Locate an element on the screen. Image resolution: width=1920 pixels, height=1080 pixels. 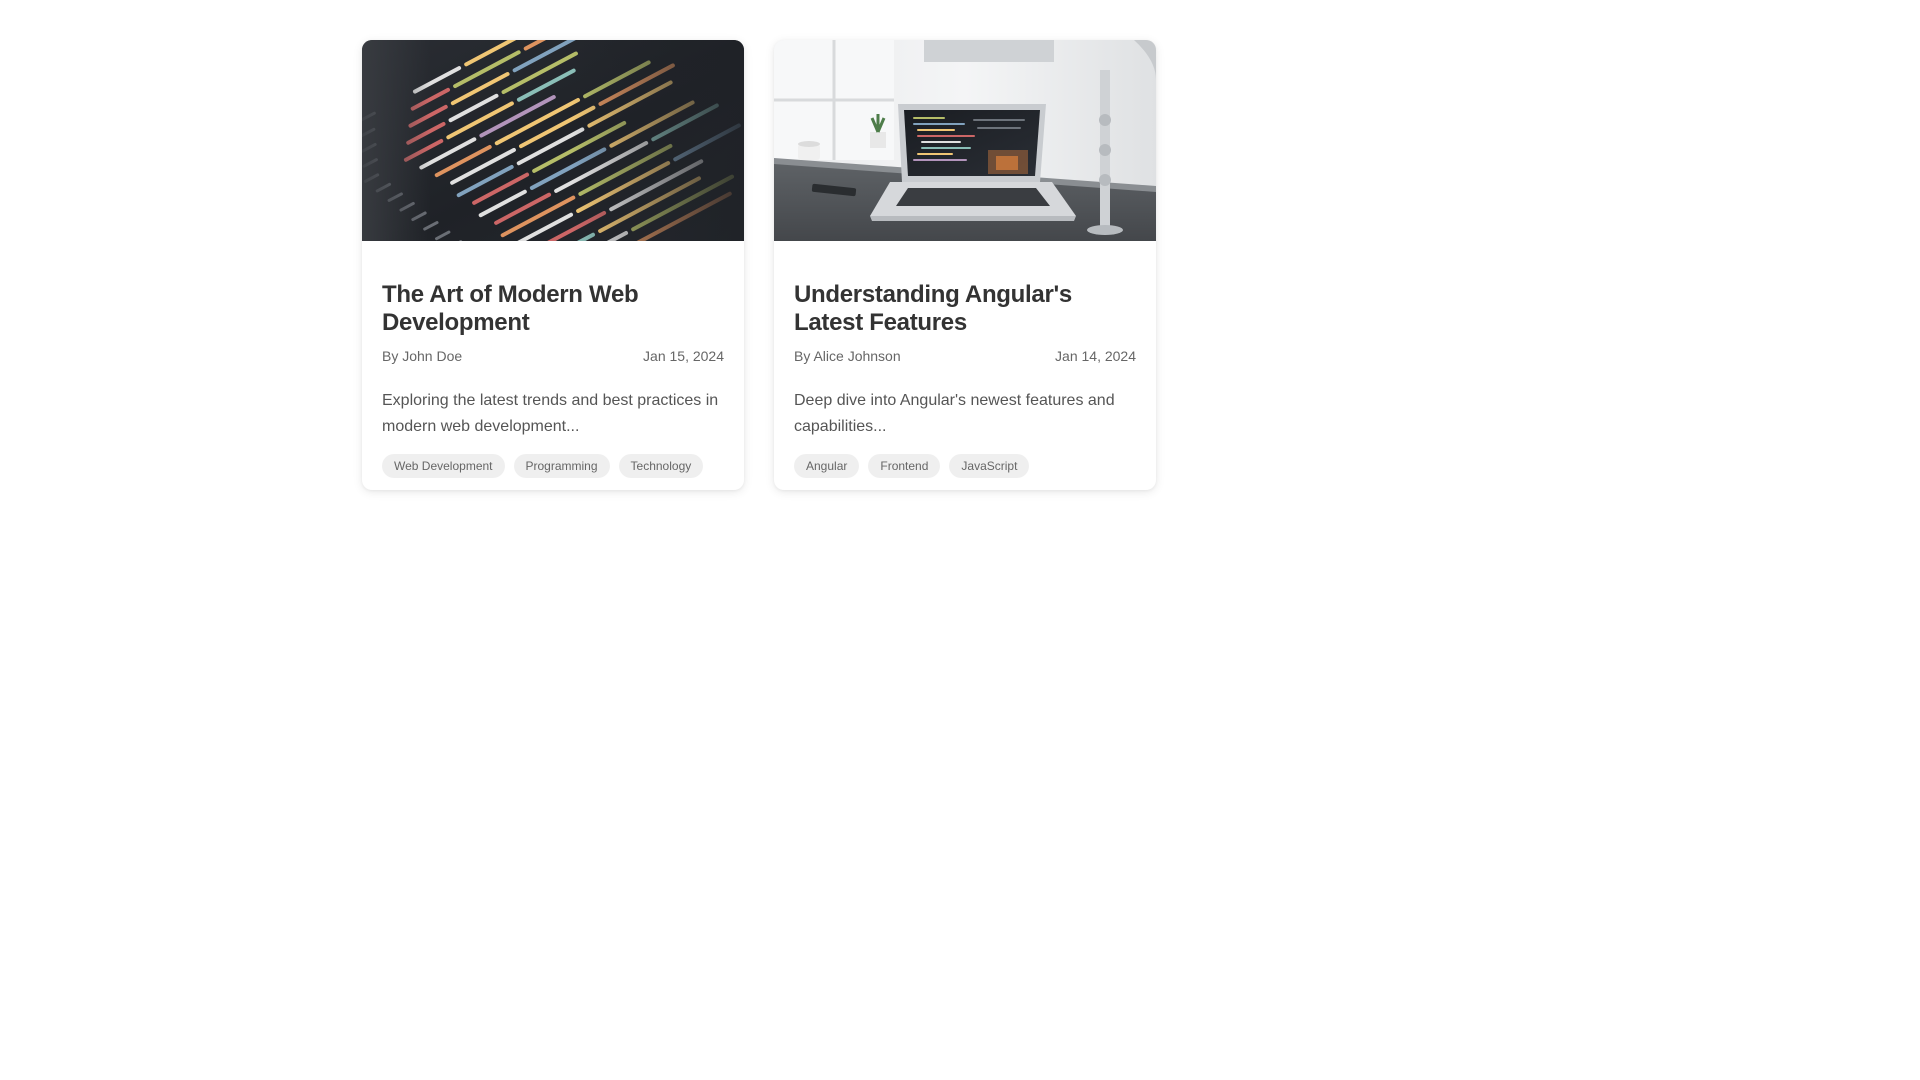
code-editor-image is located at coordinates (553, 140).